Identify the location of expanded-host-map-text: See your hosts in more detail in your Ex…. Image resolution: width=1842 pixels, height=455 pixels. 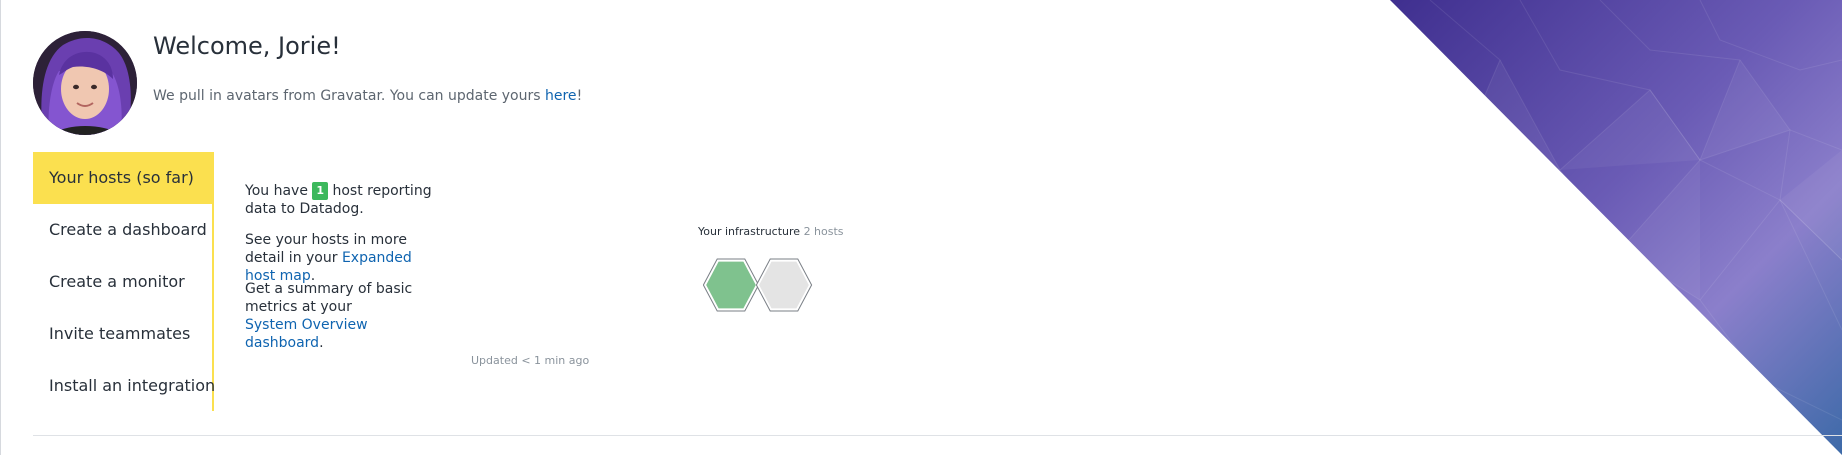
(345, 258).